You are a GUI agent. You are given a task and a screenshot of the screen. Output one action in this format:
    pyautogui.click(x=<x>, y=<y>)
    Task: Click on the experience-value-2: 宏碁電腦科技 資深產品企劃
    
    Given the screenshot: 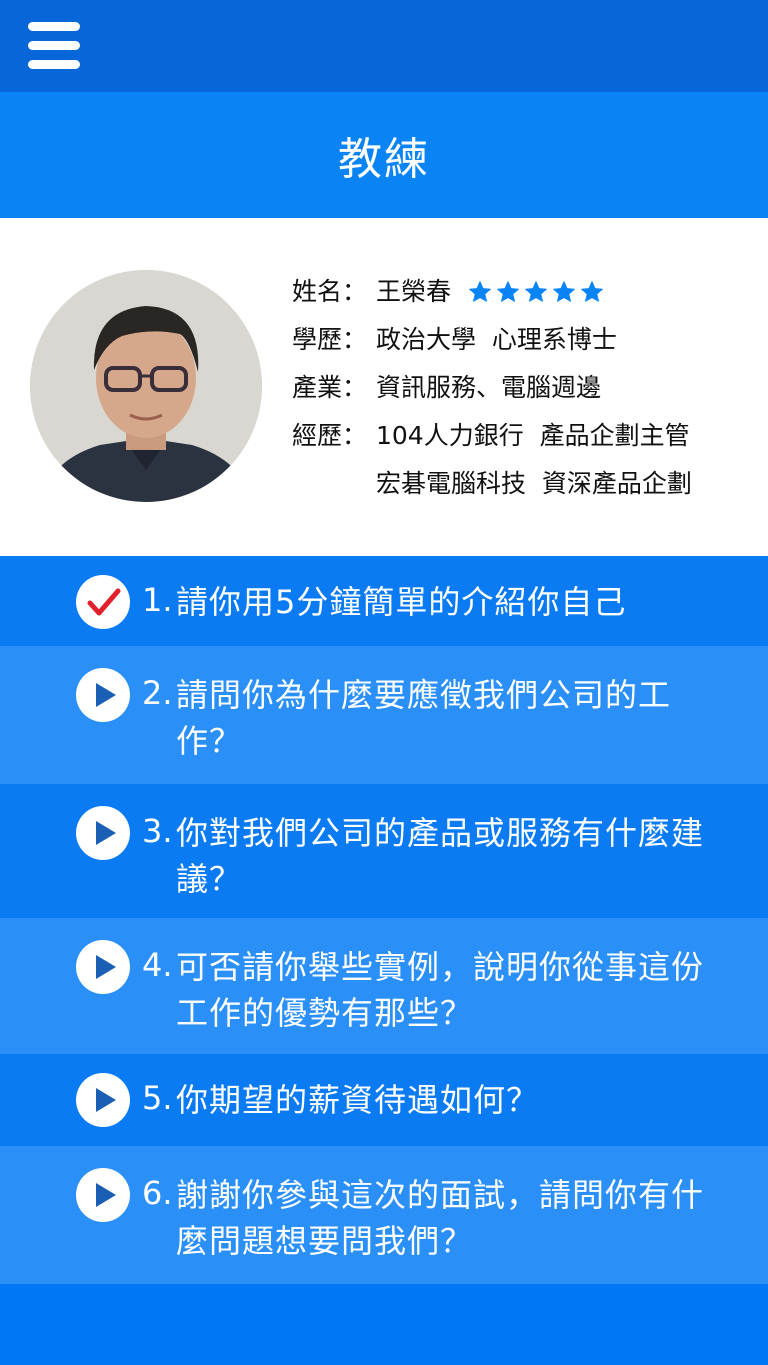 What is the action you would take?
    pyautogui.click(x=534, y=483)
    